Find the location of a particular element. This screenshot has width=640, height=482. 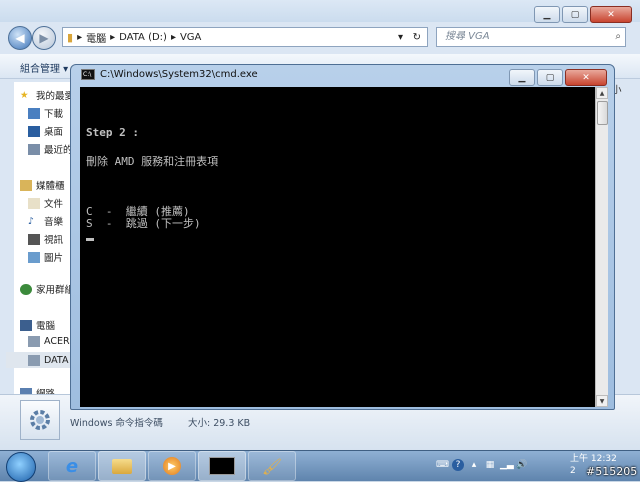

star-icon: ★ is located at coordinates (24, 95).